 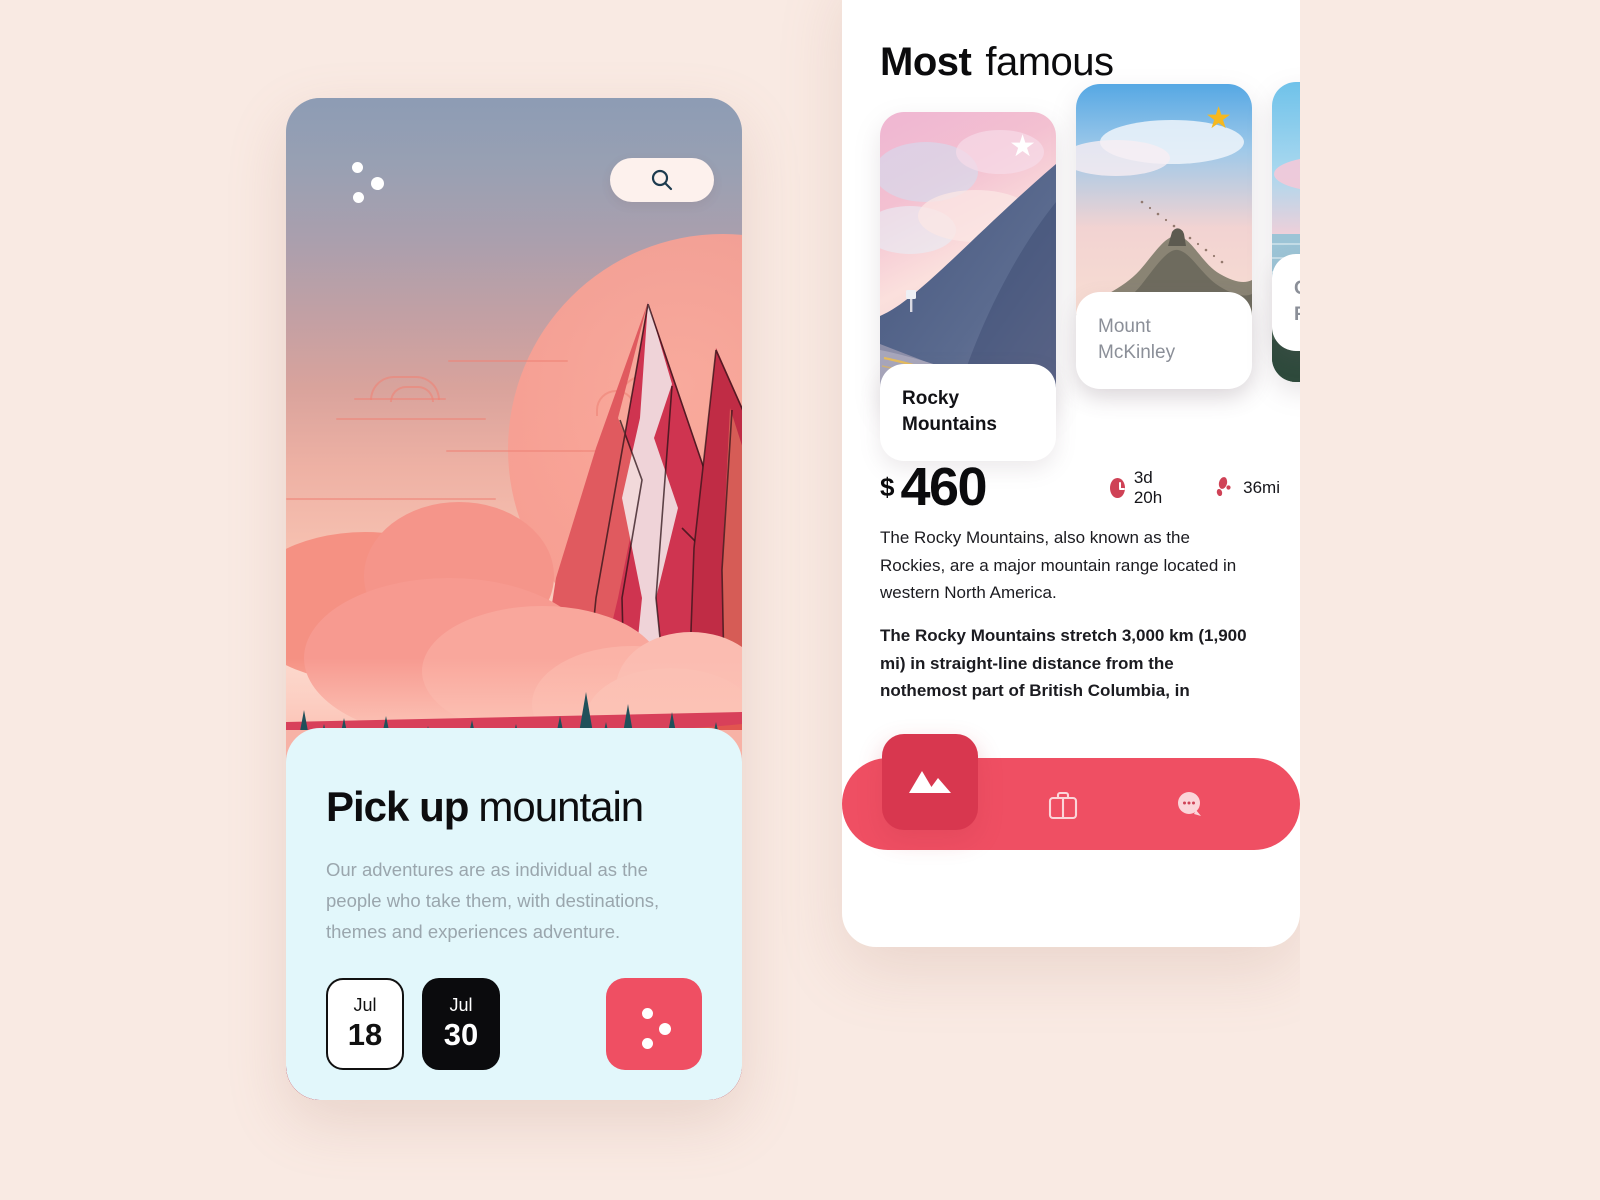 I want to click on briefcase-icon, so click(x=1063, y=805).